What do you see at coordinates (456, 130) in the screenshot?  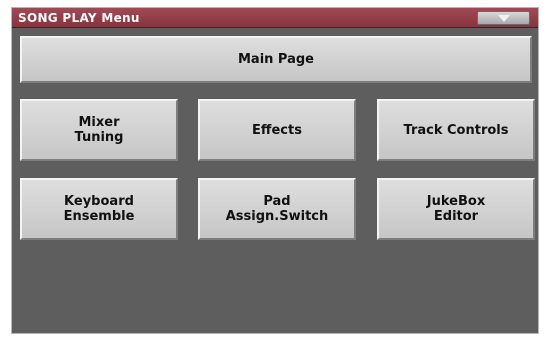 I see `track-controls-button: Track Controls` at bounding box center [456, 130].